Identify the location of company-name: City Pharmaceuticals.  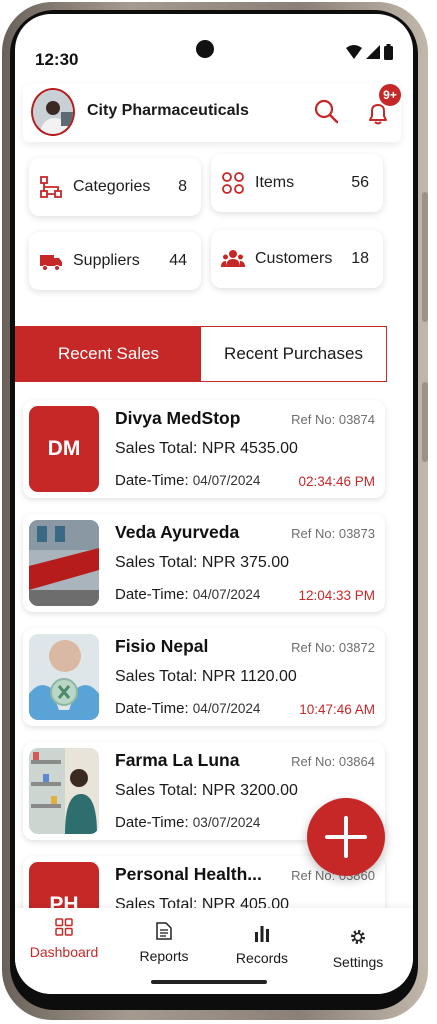
(168, 110).